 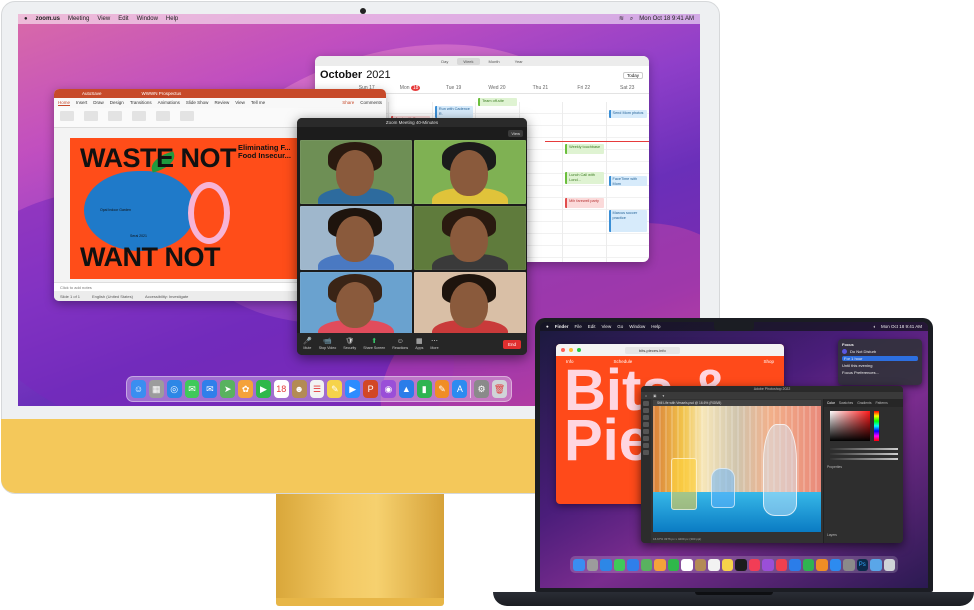 What do you see at coordinates (577, 326) in the screenshot?
I see `menu-item-file: File` at bounding box center [577, 326].